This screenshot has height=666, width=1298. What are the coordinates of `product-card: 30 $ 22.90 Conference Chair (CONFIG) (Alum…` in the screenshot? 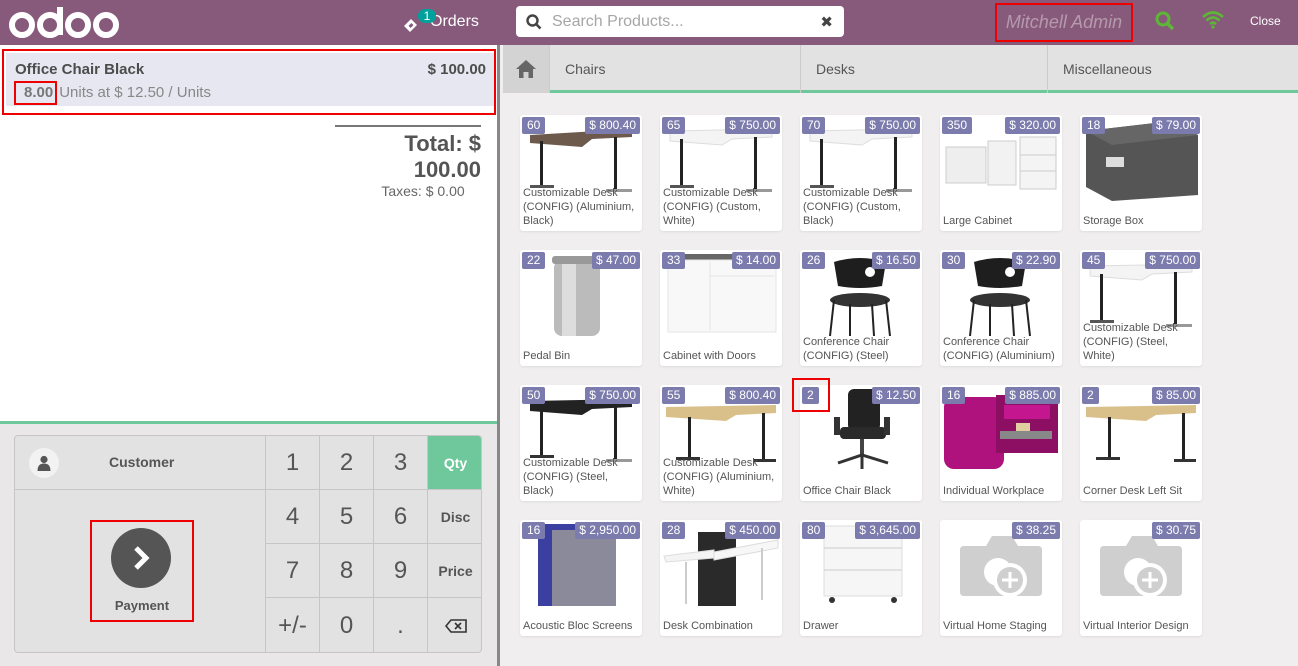 It's located at (1001, 308).